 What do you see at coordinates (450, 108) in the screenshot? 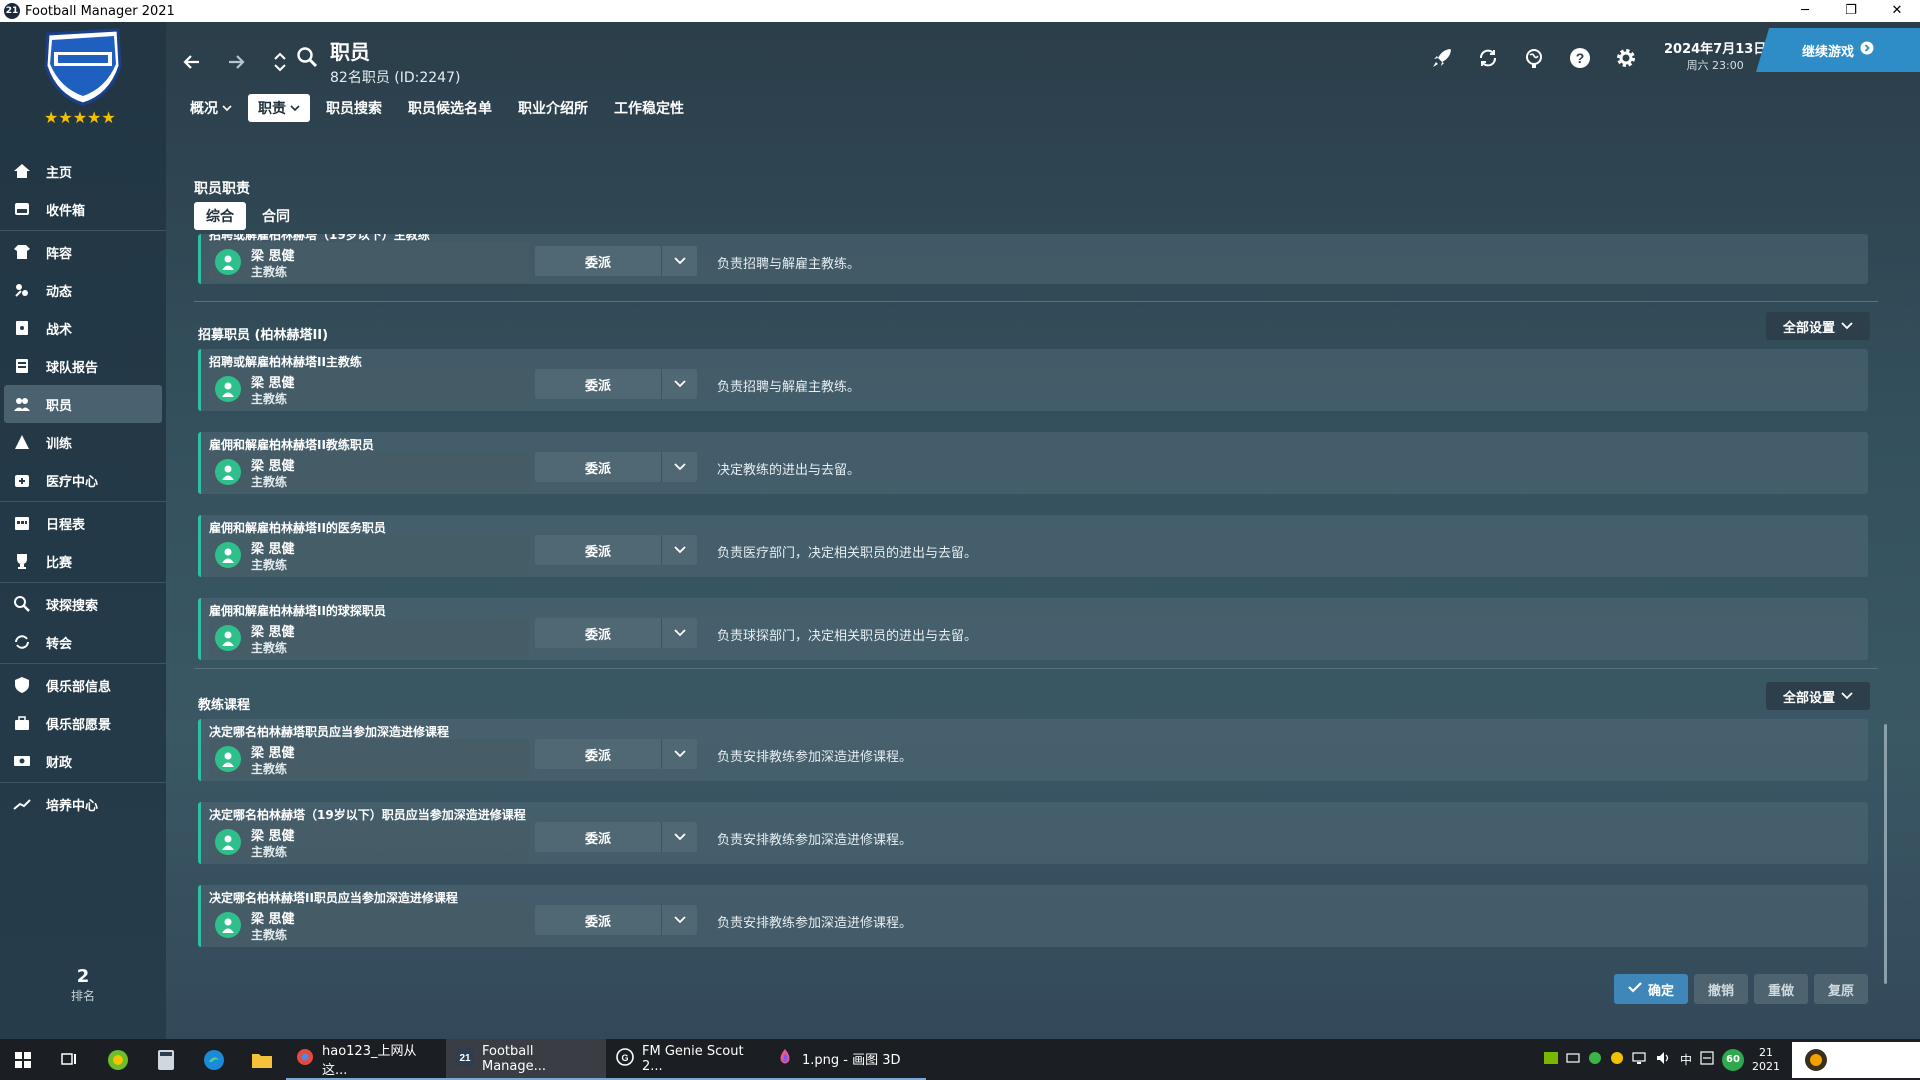
I see `tab-staff-shortlist: 职员候选名单` at bounding box center [450, 108].